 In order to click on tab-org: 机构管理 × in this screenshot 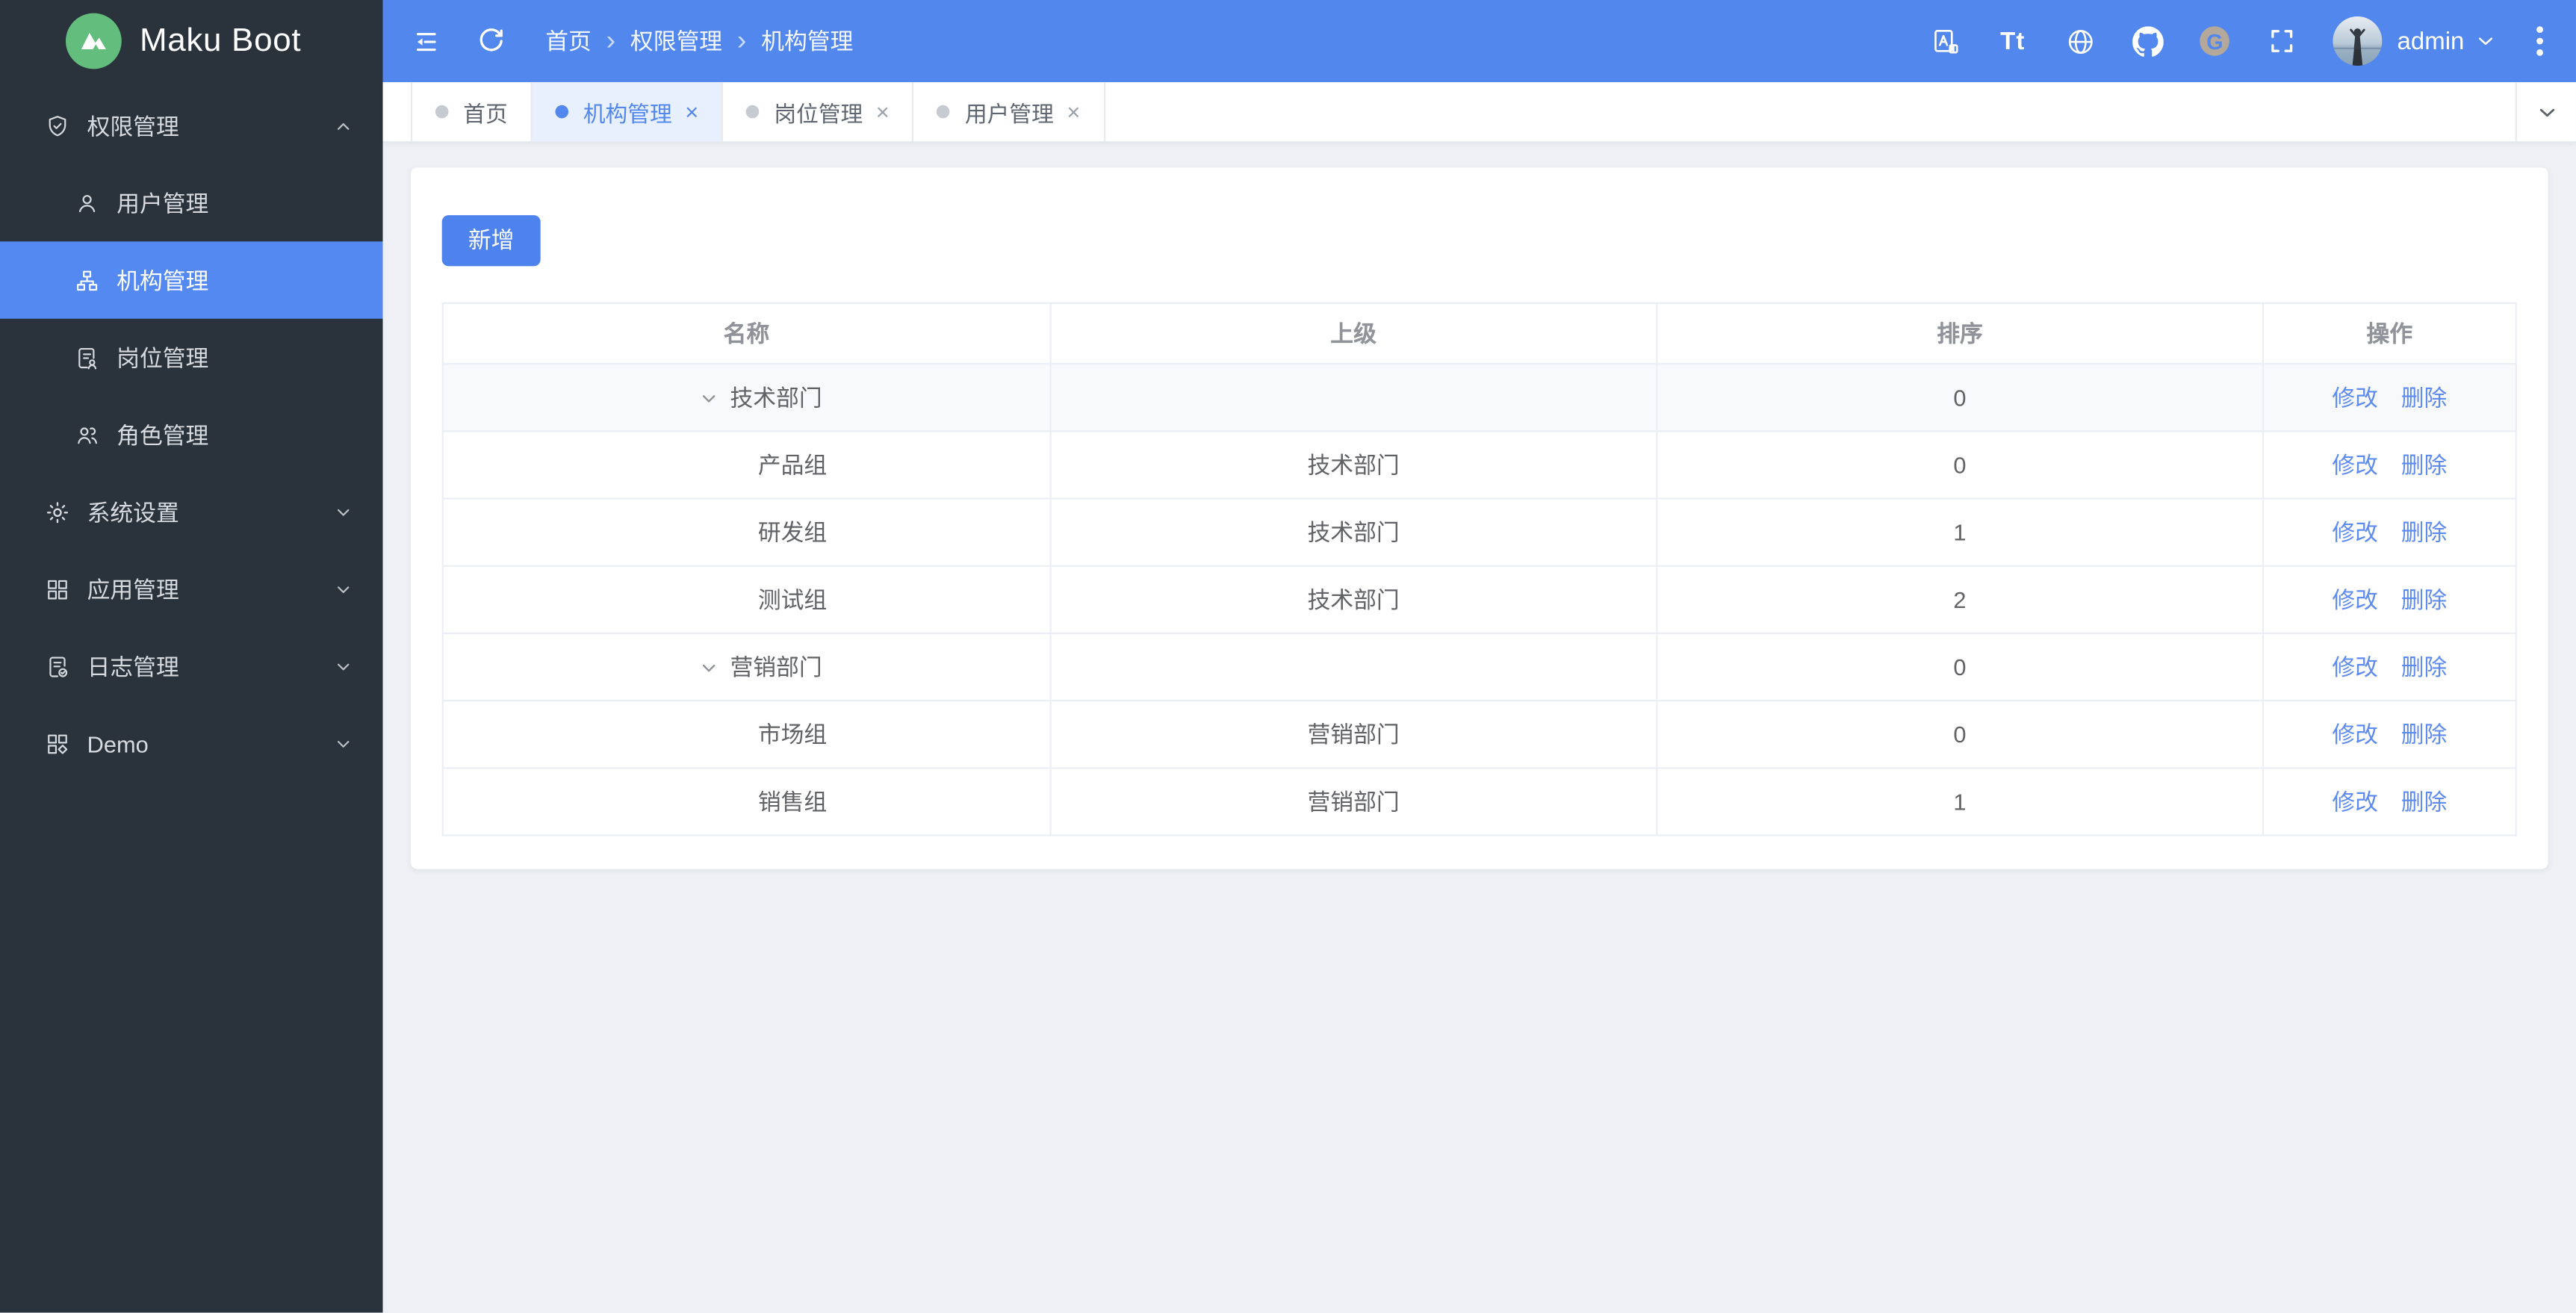, I will do `click(628, 112)`.